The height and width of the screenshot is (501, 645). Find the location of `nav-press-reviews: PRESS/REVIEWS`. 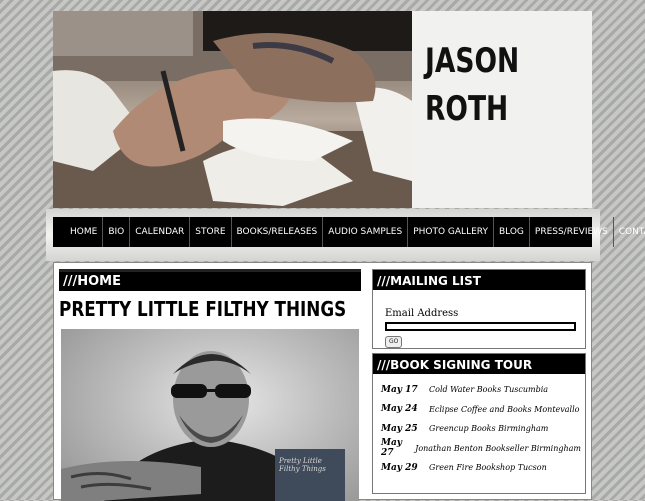

nav-press-reviews: PRESS/REVIEWS is located at coordinates (572, 232).